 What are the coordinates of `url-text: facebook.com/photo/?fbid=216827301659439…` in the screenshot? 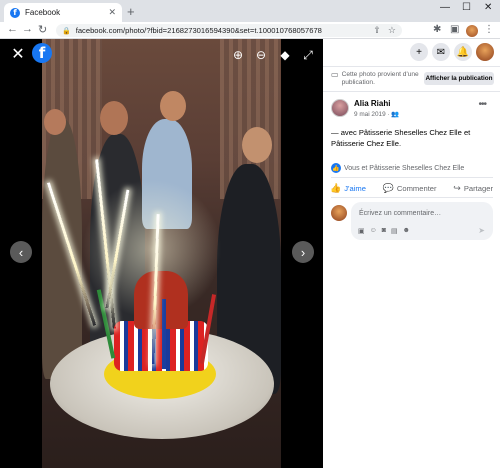 It's located at (198, 30).